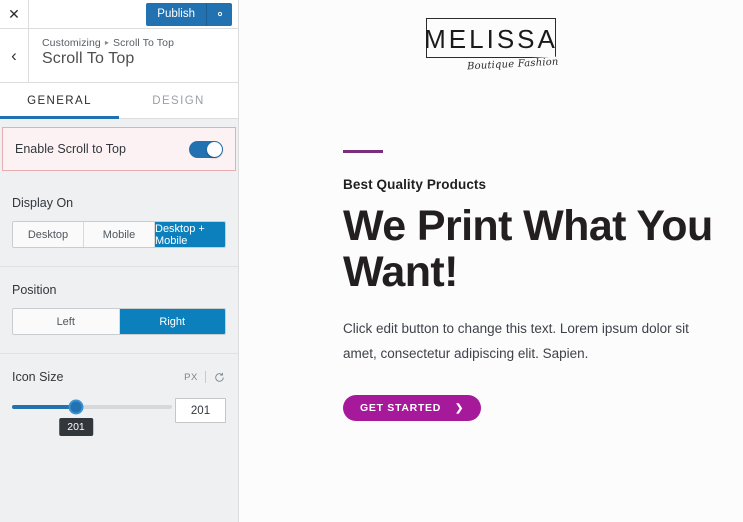 Image resolution: width=743 pixels, height=522 pixels. What do you see at coordinates (190, 234) in the screenshot?
I see `display-on-option-desktop-mobile: Desktop + Mobile` at bounding box center [190, 234].